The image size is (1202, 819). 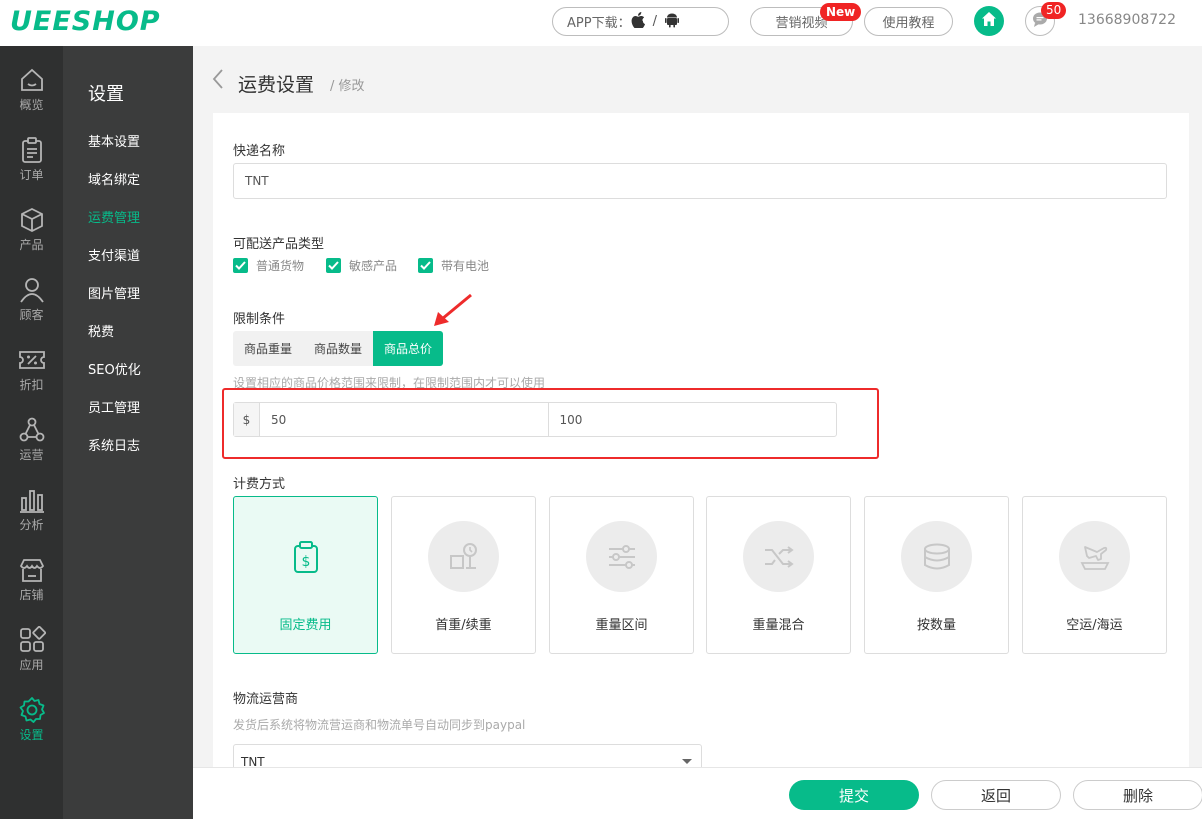 I want to click on tab-weight: 商品重量, so click(x=268, y=348).